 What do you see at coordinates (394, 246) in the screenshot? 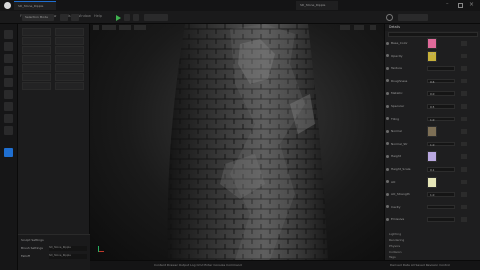
I see `section-physics: Physics` at bounding box center [394, 246].